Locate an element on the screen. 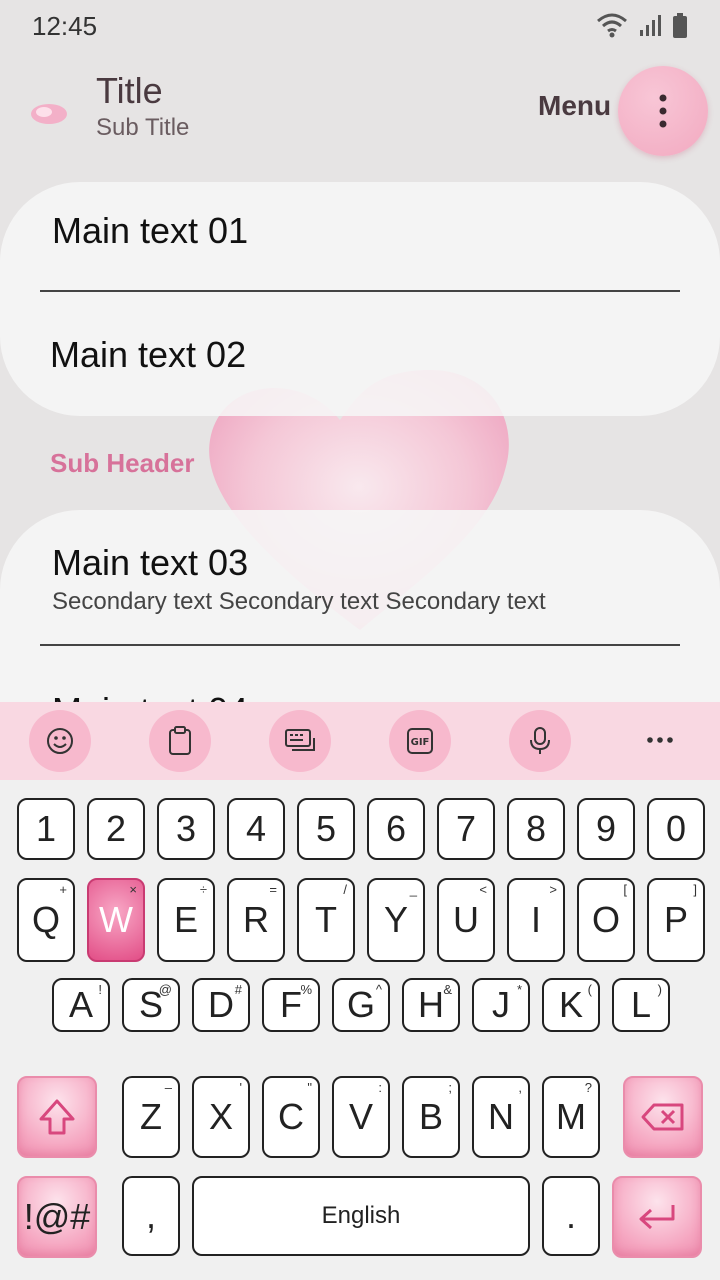 This screenshot has width=720, height=1280. clipboard-icon is located at coordinates (180, 740).